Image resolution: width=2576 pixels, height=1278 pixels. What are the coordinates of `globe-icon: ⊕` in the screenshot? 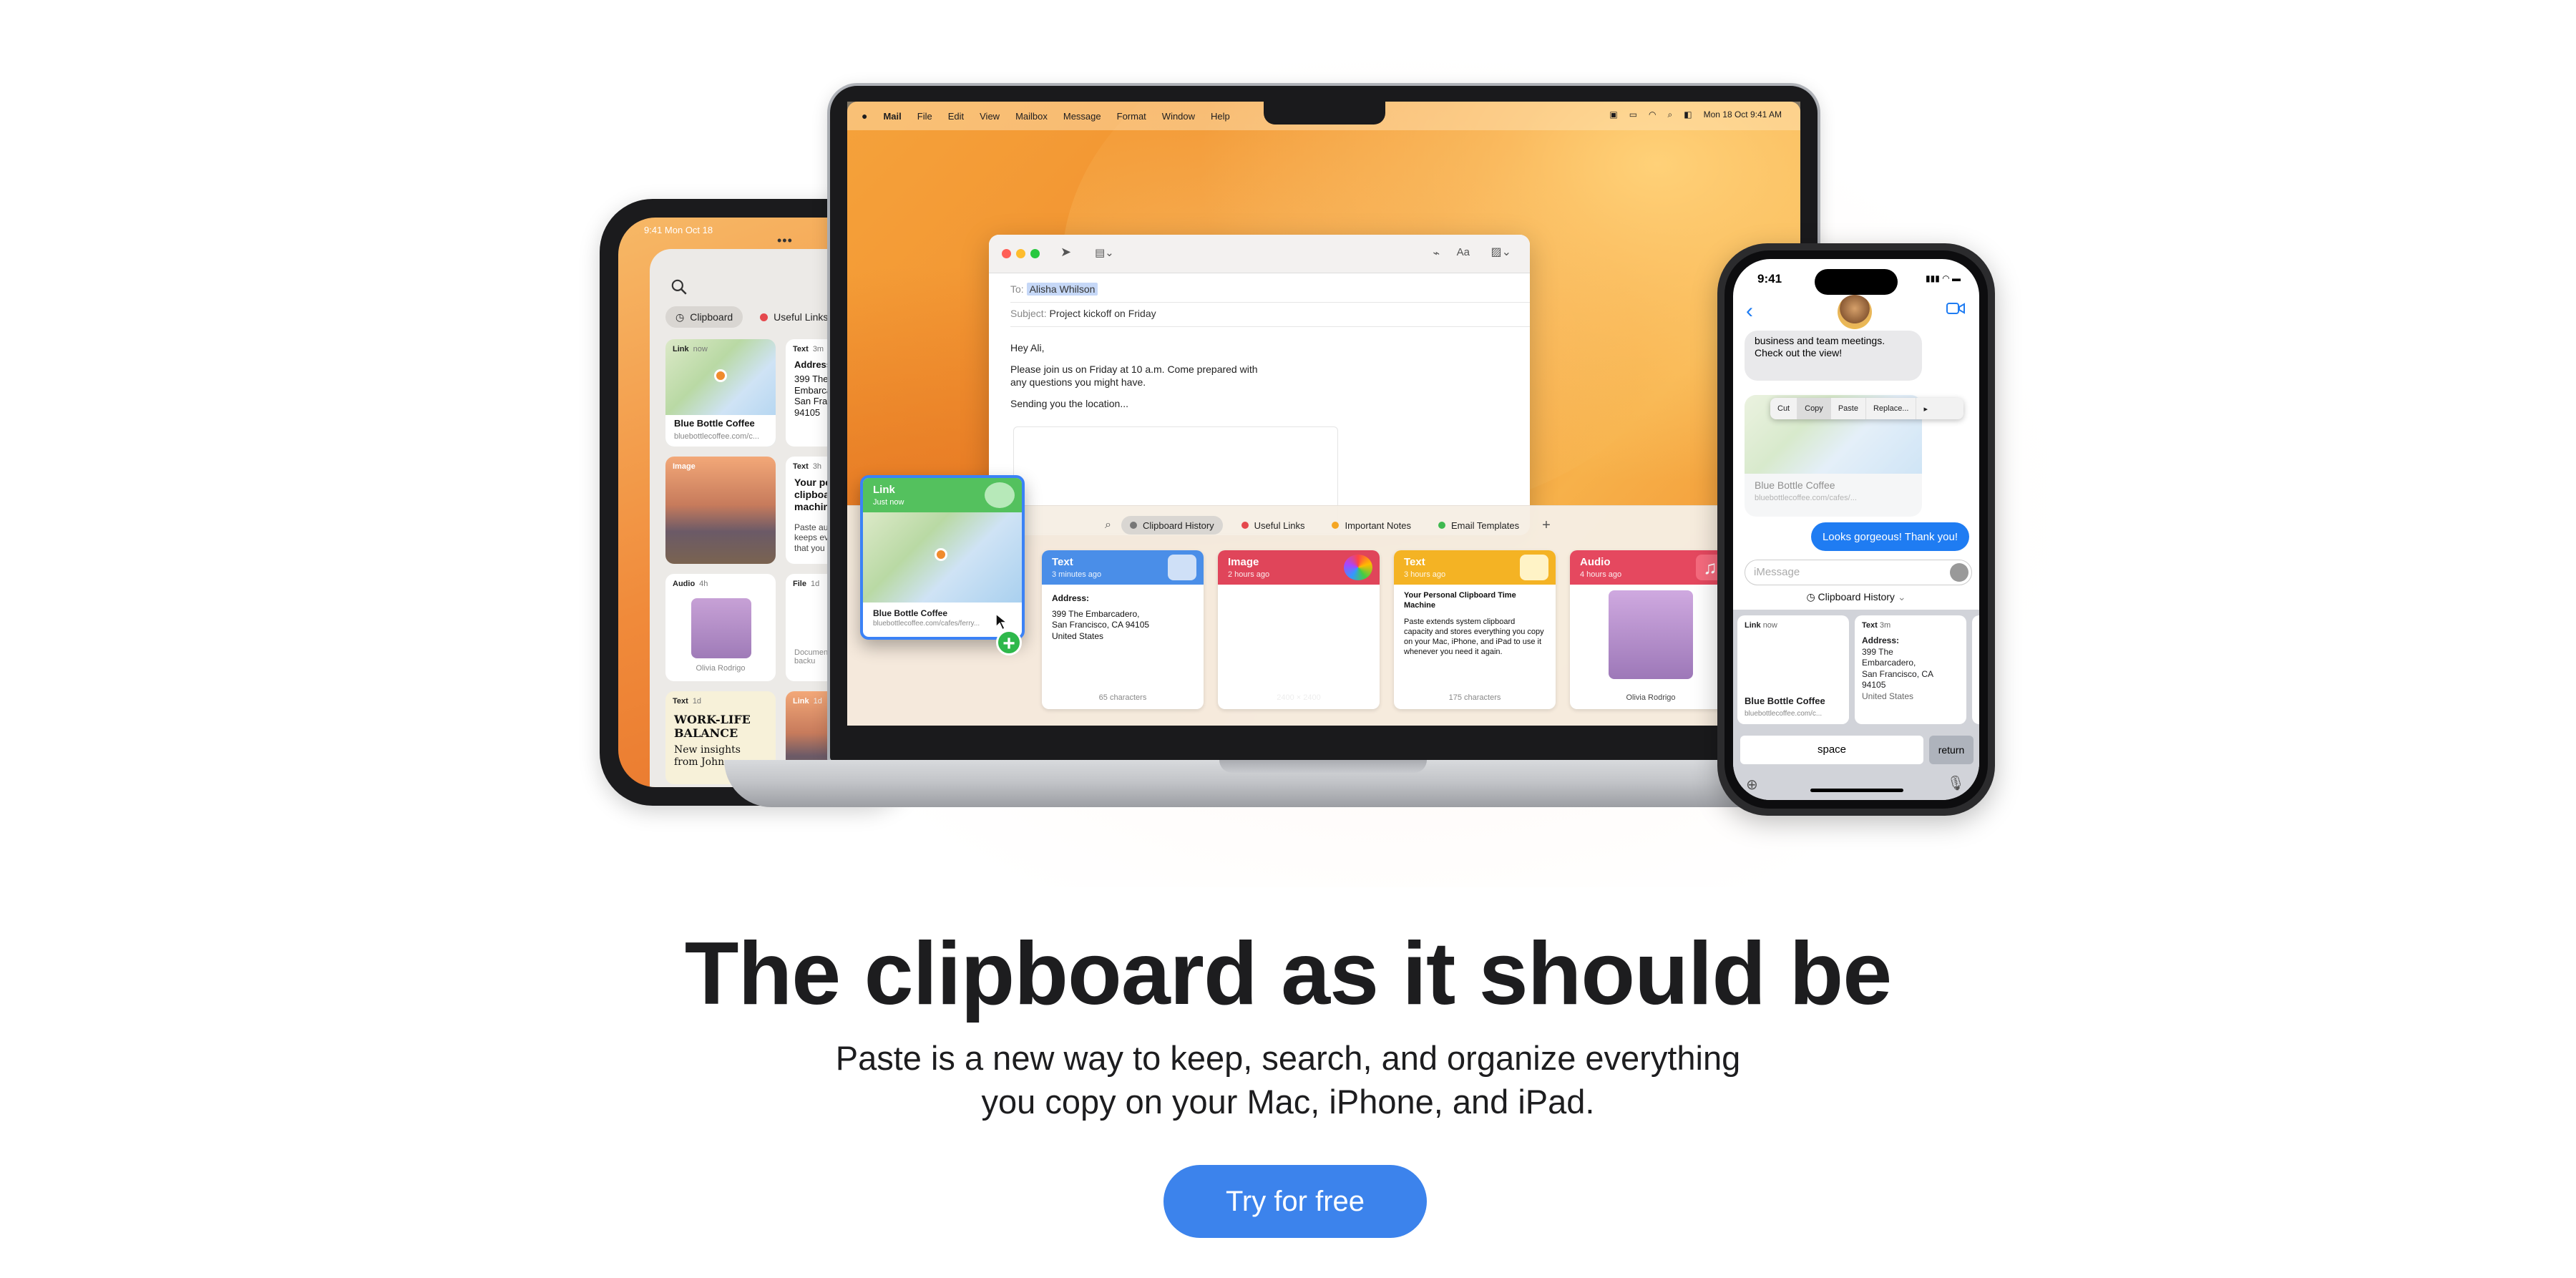 It's located at (1752, 785).